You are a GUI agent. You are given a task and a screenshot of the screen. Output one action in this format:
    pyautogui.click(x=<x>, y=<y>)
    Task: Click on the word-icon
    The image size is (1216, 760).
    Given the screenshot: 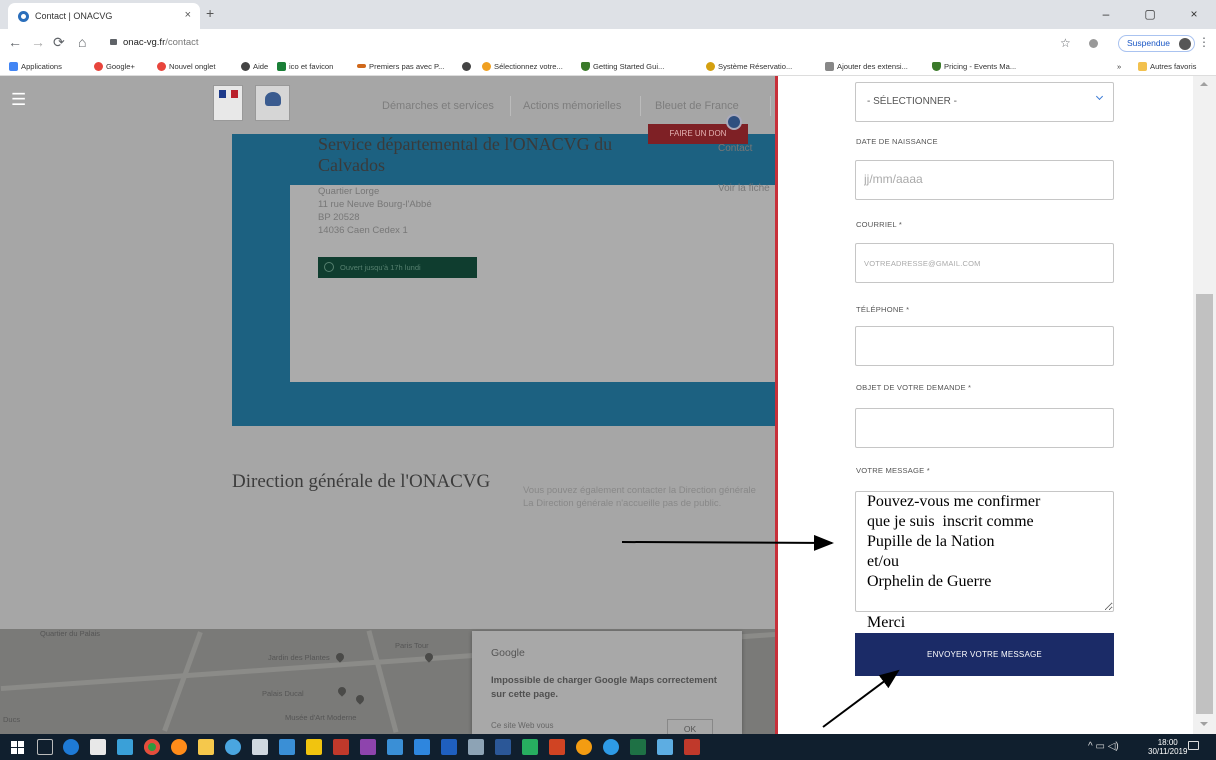 What is the action you would take?
    pyautogui.click(x=503, y=747)
    